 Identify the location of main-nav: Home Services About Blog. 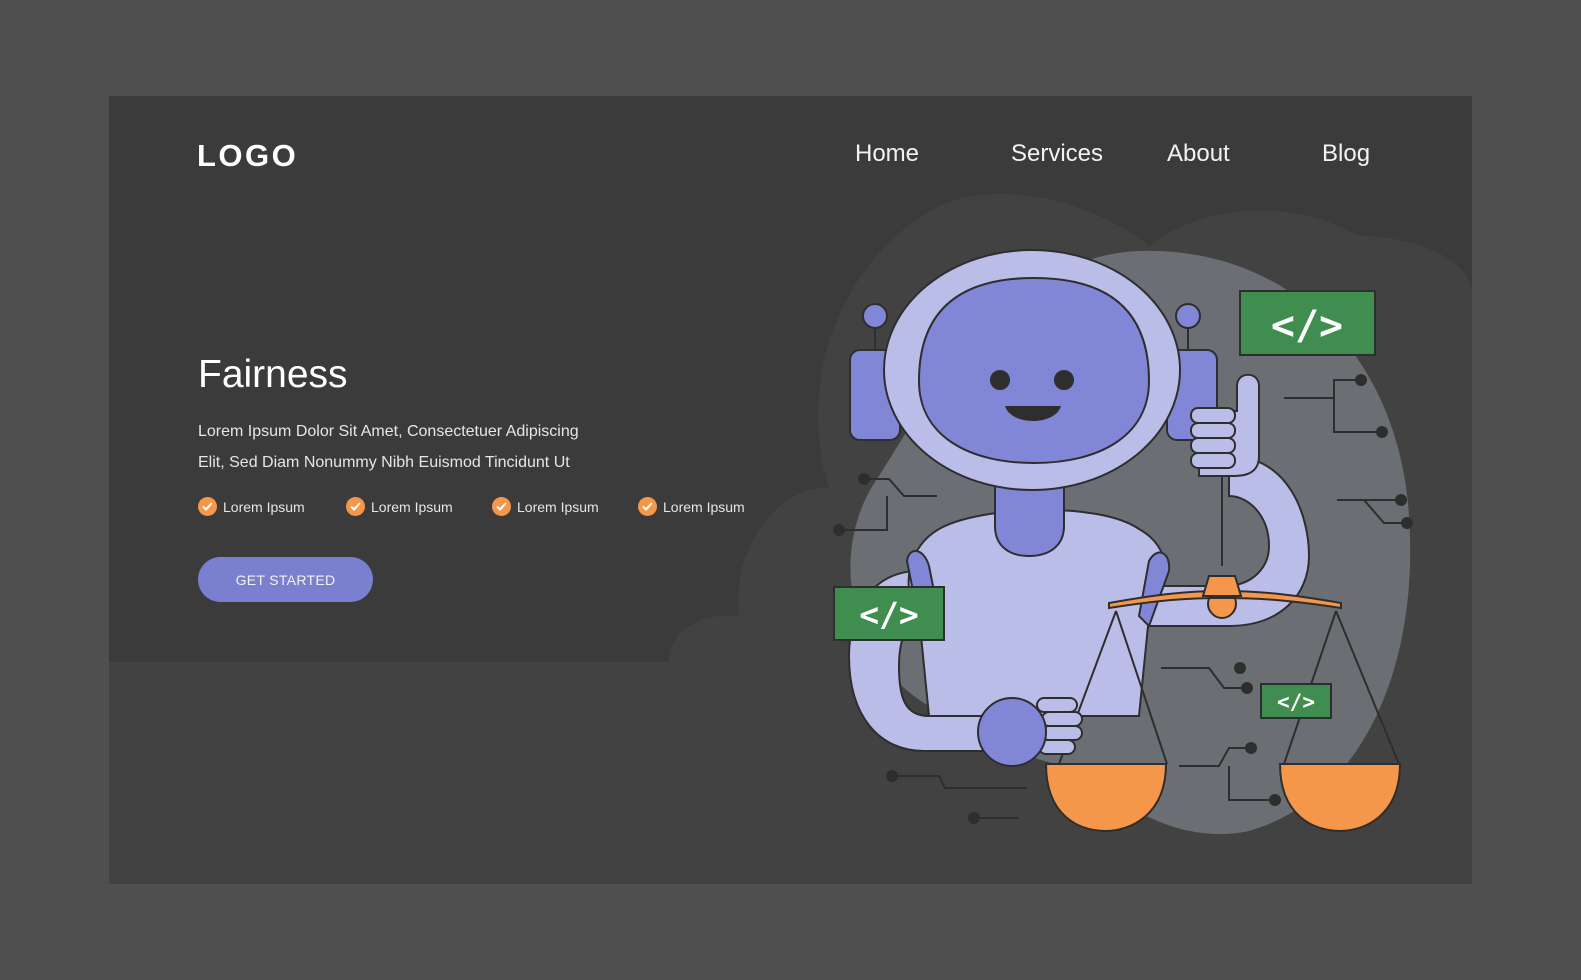
(790, 158).